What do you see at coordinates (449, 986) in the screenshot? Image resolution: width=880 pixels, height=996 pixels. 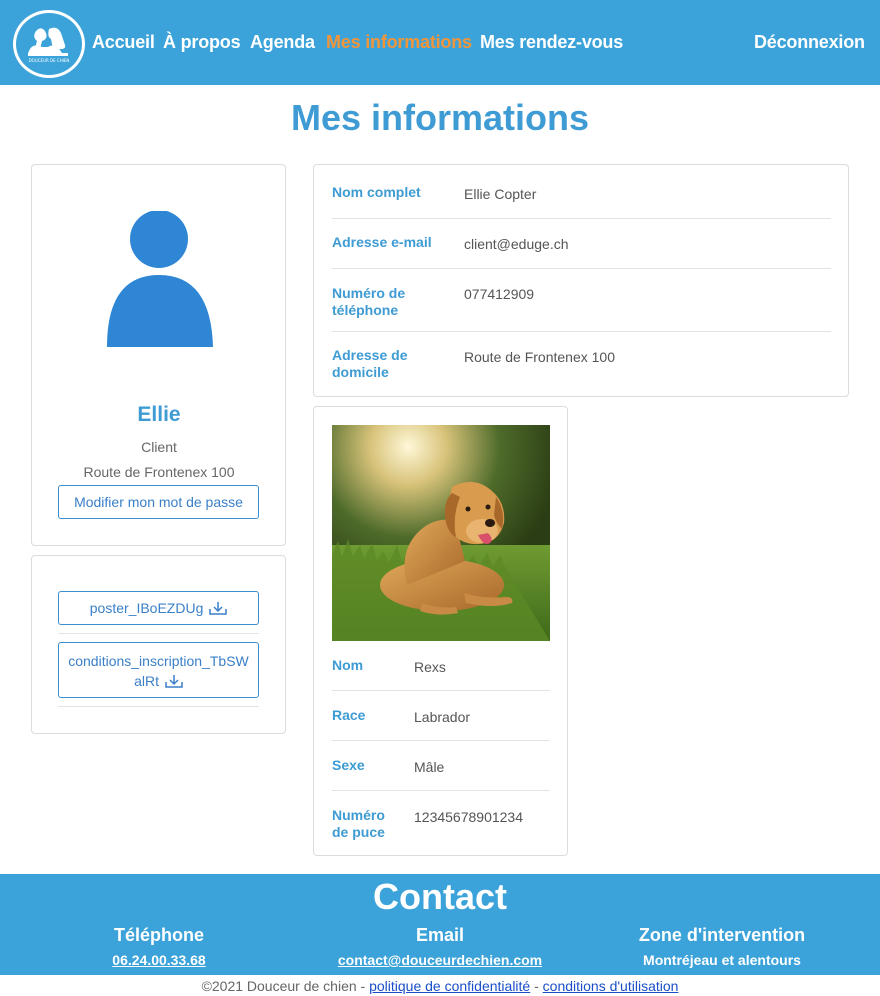 I see `privacy-policy-link: politique de confidentialité` at bounding box center [449, 986].